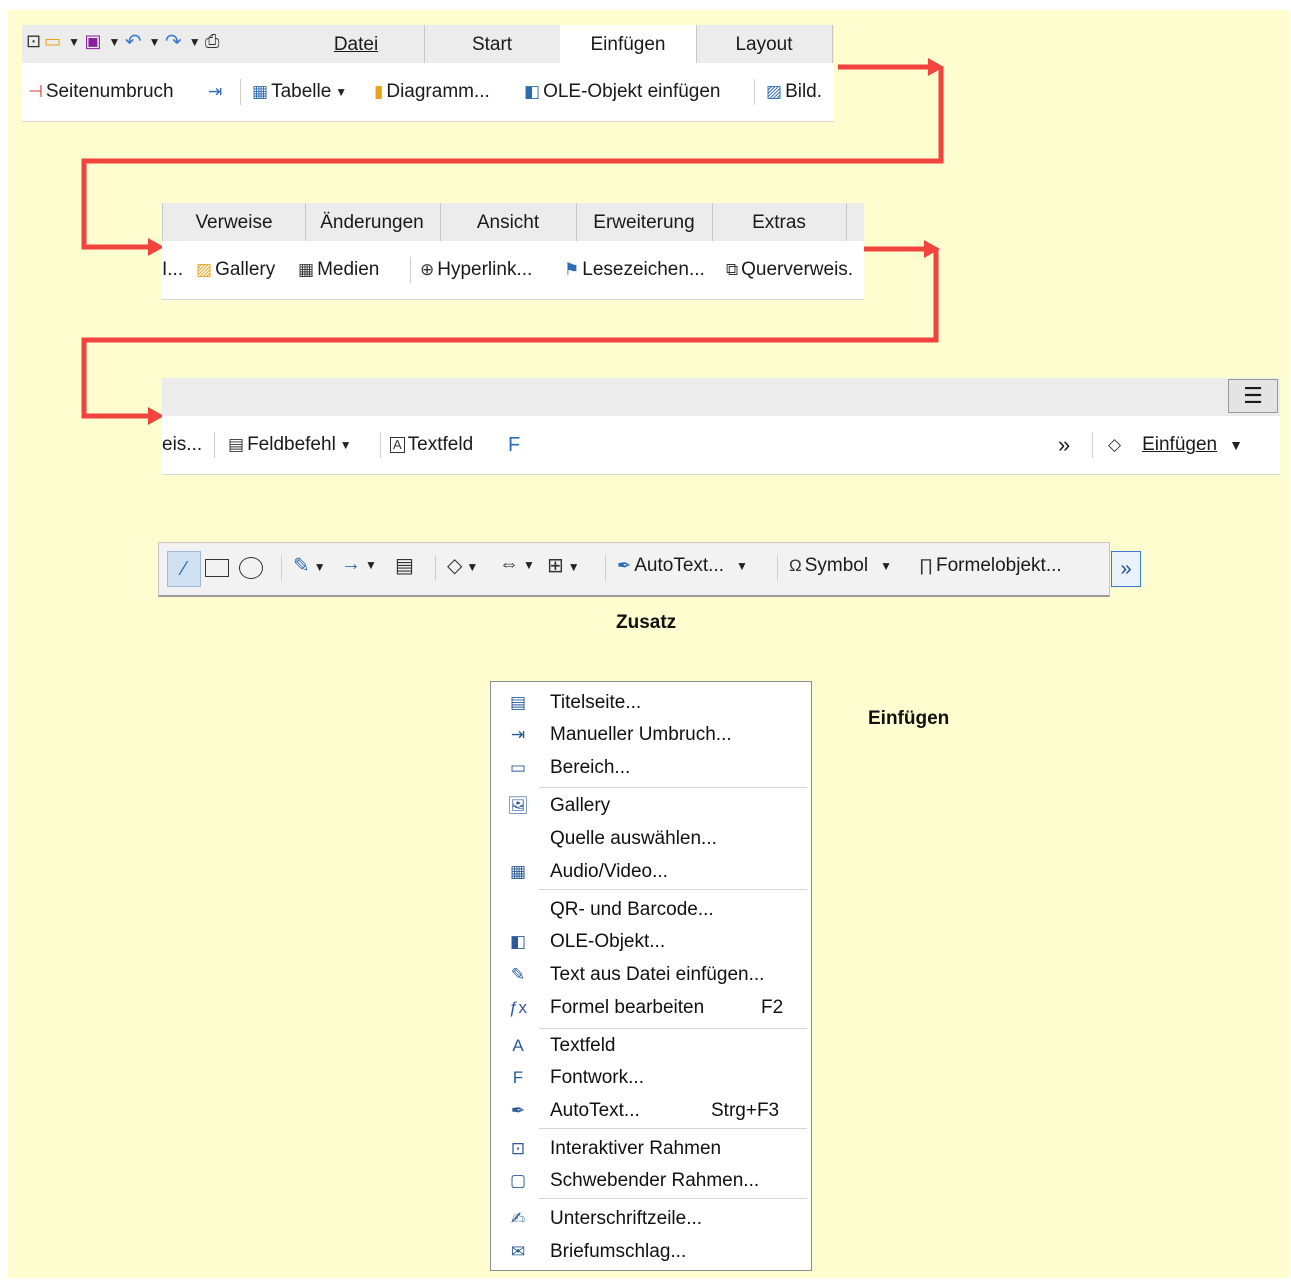  I want to click on title-page-icon: ▤, so click(518, 702).